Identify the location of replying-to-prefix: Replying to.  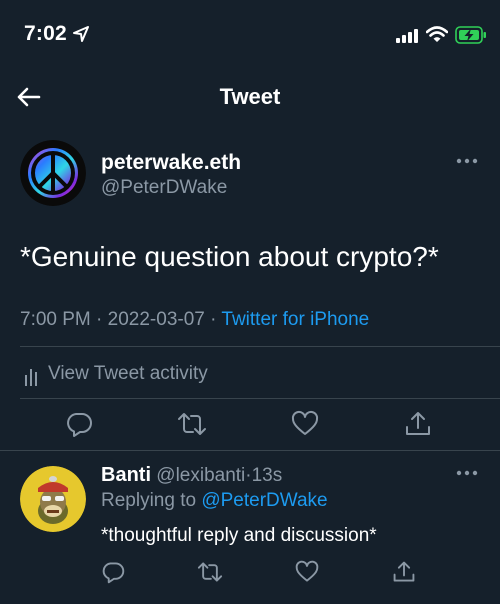
(149, 500).